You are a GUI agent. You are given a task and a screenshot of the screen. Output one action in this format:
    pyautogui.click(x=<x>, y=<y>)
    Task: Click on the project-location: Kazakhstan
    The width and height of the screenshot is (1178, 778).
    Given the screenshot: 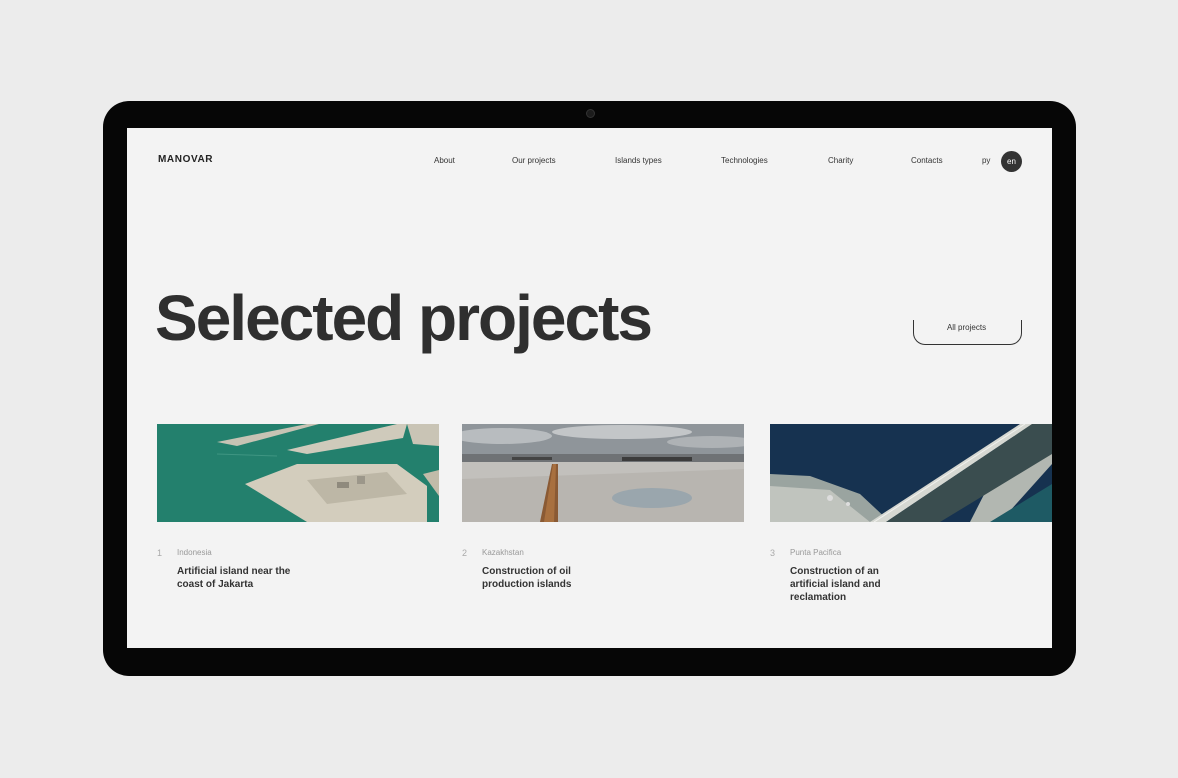 What is the action you would take?
    pyautogui.click(x=503, y=552)
    